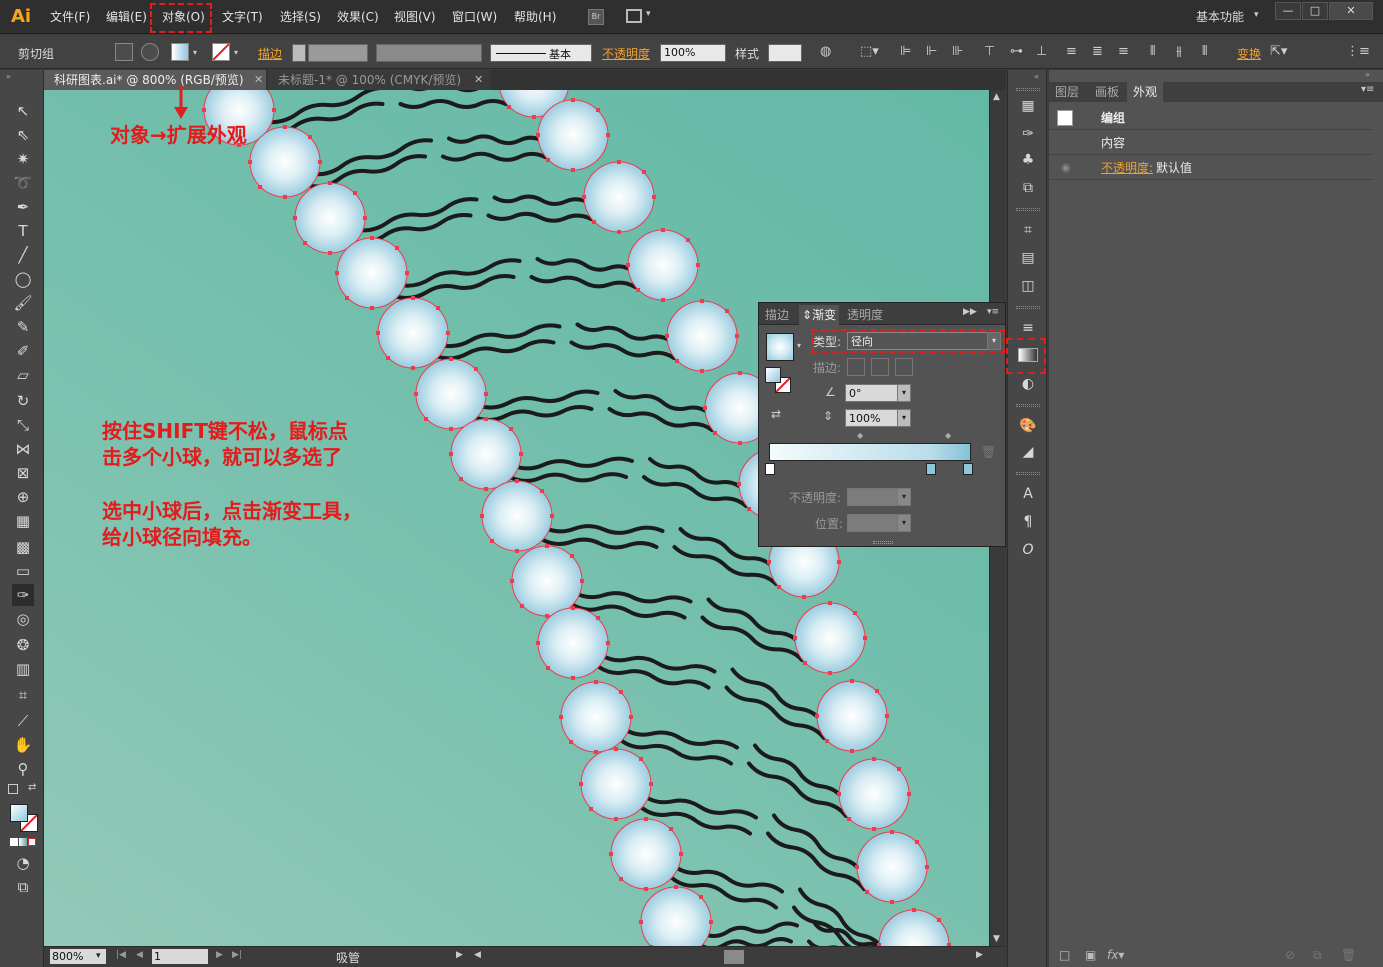 The height and width of the screenshot is (967, 1383). I want to click on mesh-tool-icon: ▩, so click(23, 547).